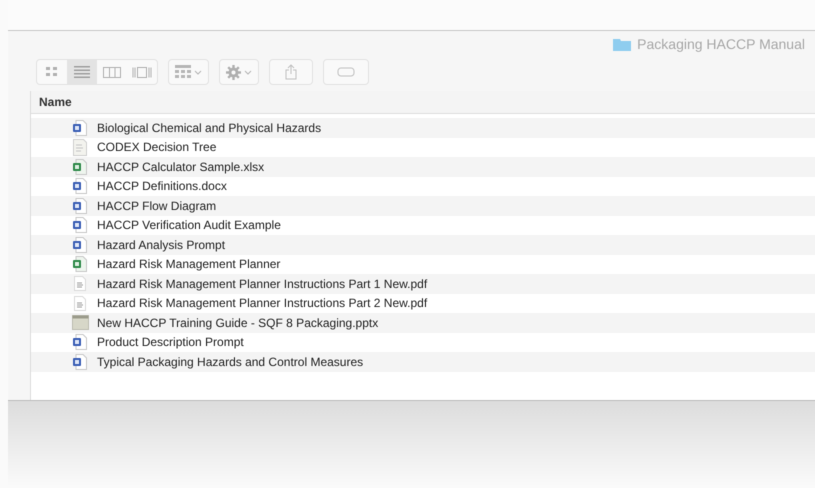 The image size is (815, 488). What do you see at coordinates (423, 322) in the screenshot?
I see `file-row: New HACCP Training Guide - SQF 8 Packaging.pptx` at bounding box center [423, 322].